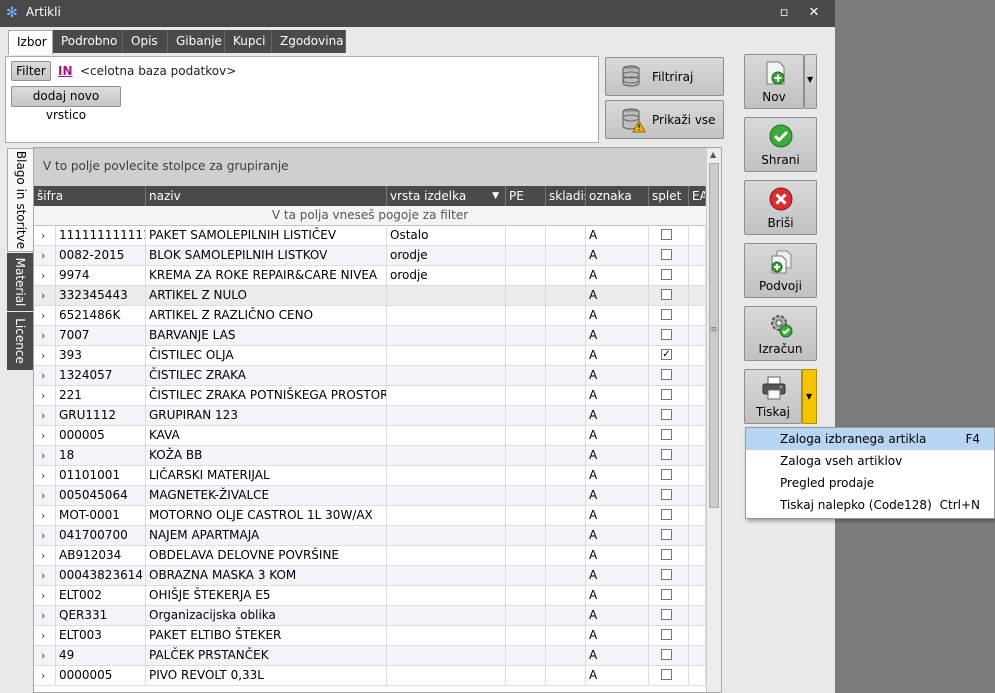 Image resolution: width=995 pixels, height=693 pixels. I want to click on minimize-button: ▫, so click(784, 13).